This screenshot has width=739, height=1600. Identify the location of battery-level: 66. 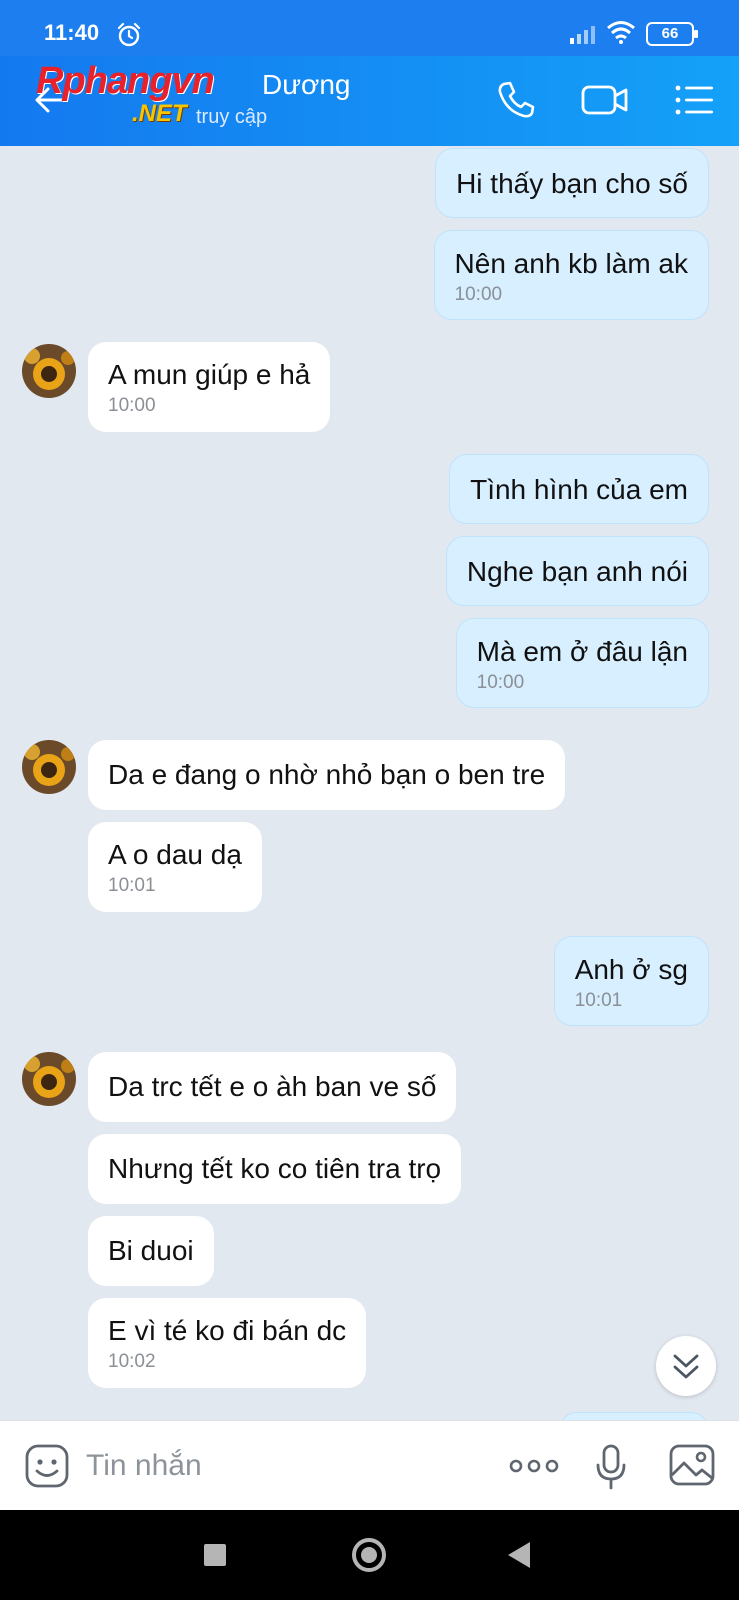
(670, 33).